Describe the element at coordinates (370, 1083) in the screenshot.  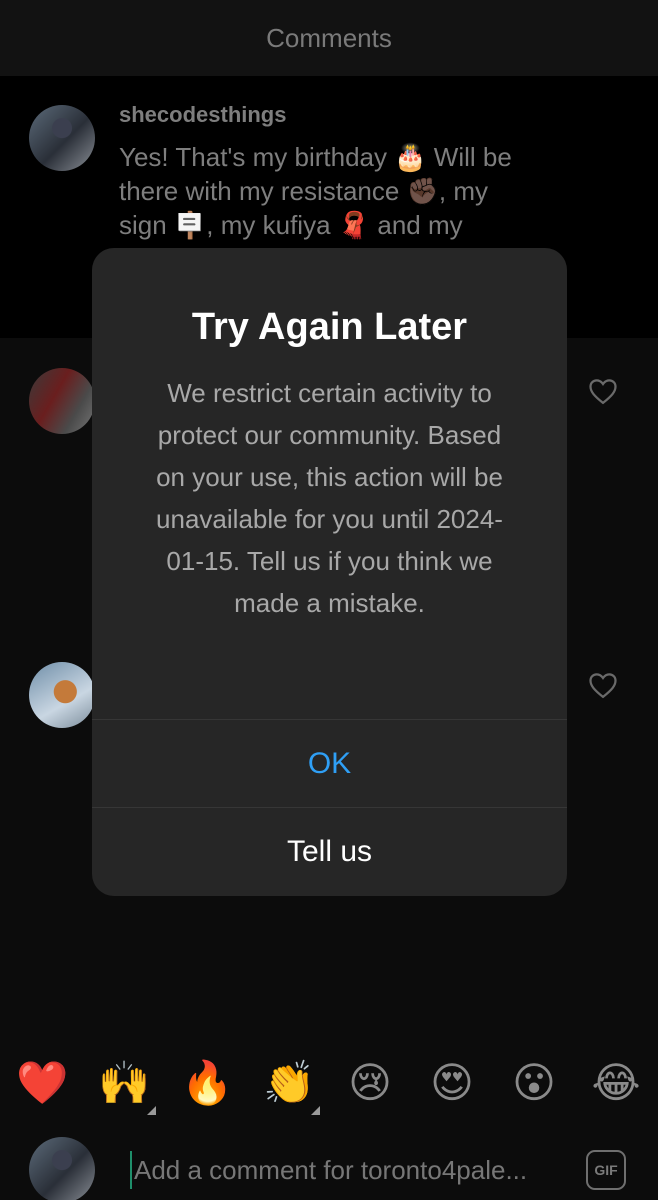
I see `crying-face-emoji-button: 😢` at that location.